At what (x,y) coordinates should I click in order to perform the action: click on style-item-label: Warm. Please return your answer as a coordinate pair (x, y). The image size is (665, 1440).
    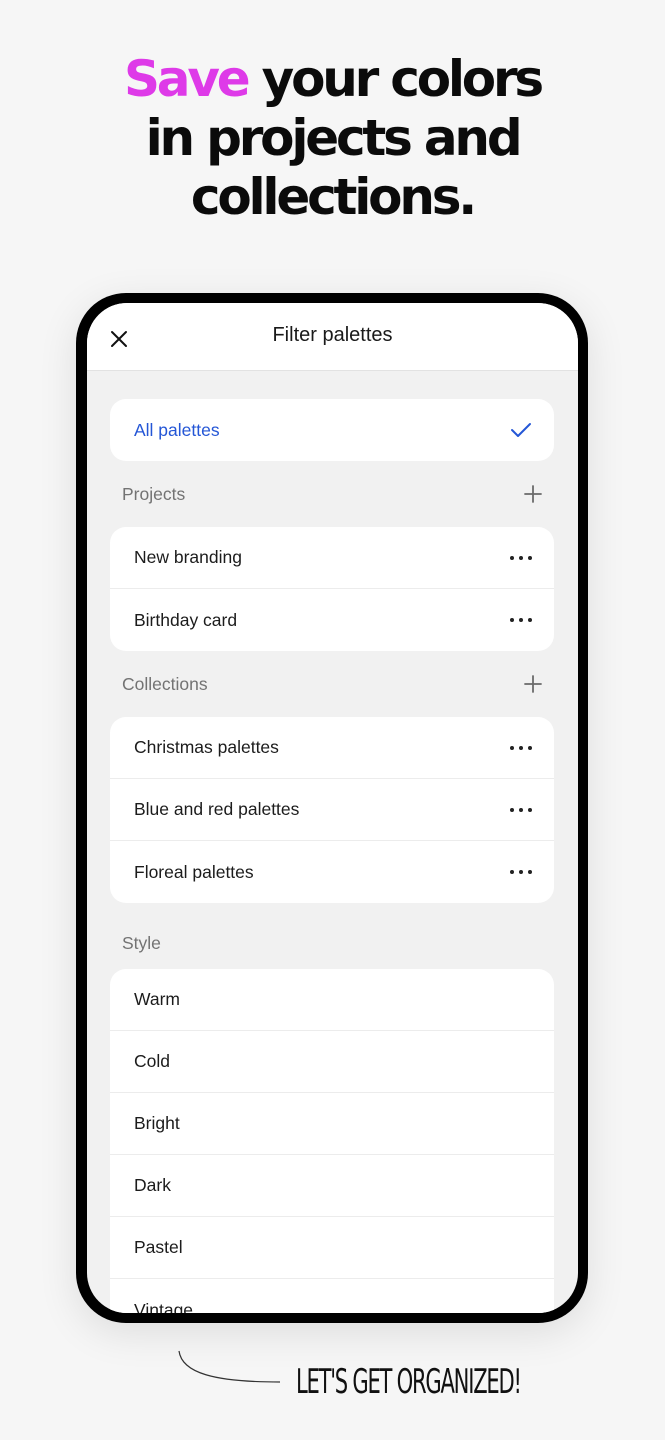
    Looking at the image, I should click on (157, 999).